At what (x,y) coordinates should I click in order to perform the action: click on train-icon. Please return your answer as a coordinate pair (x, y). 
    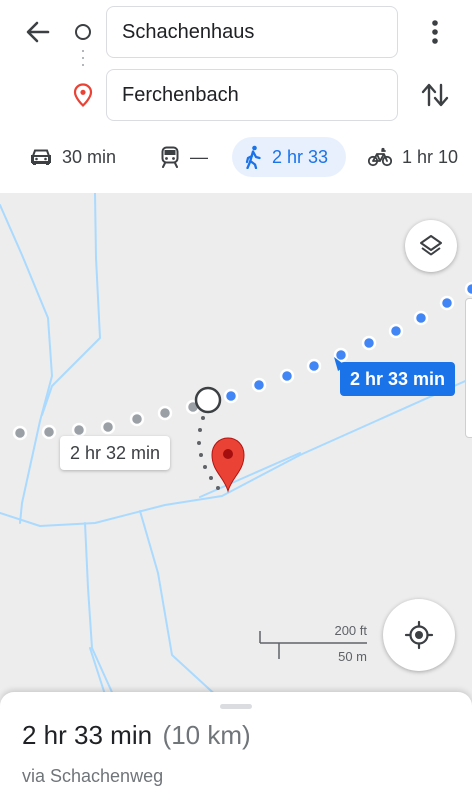
    Looking at the image, I should click on (170, 157).